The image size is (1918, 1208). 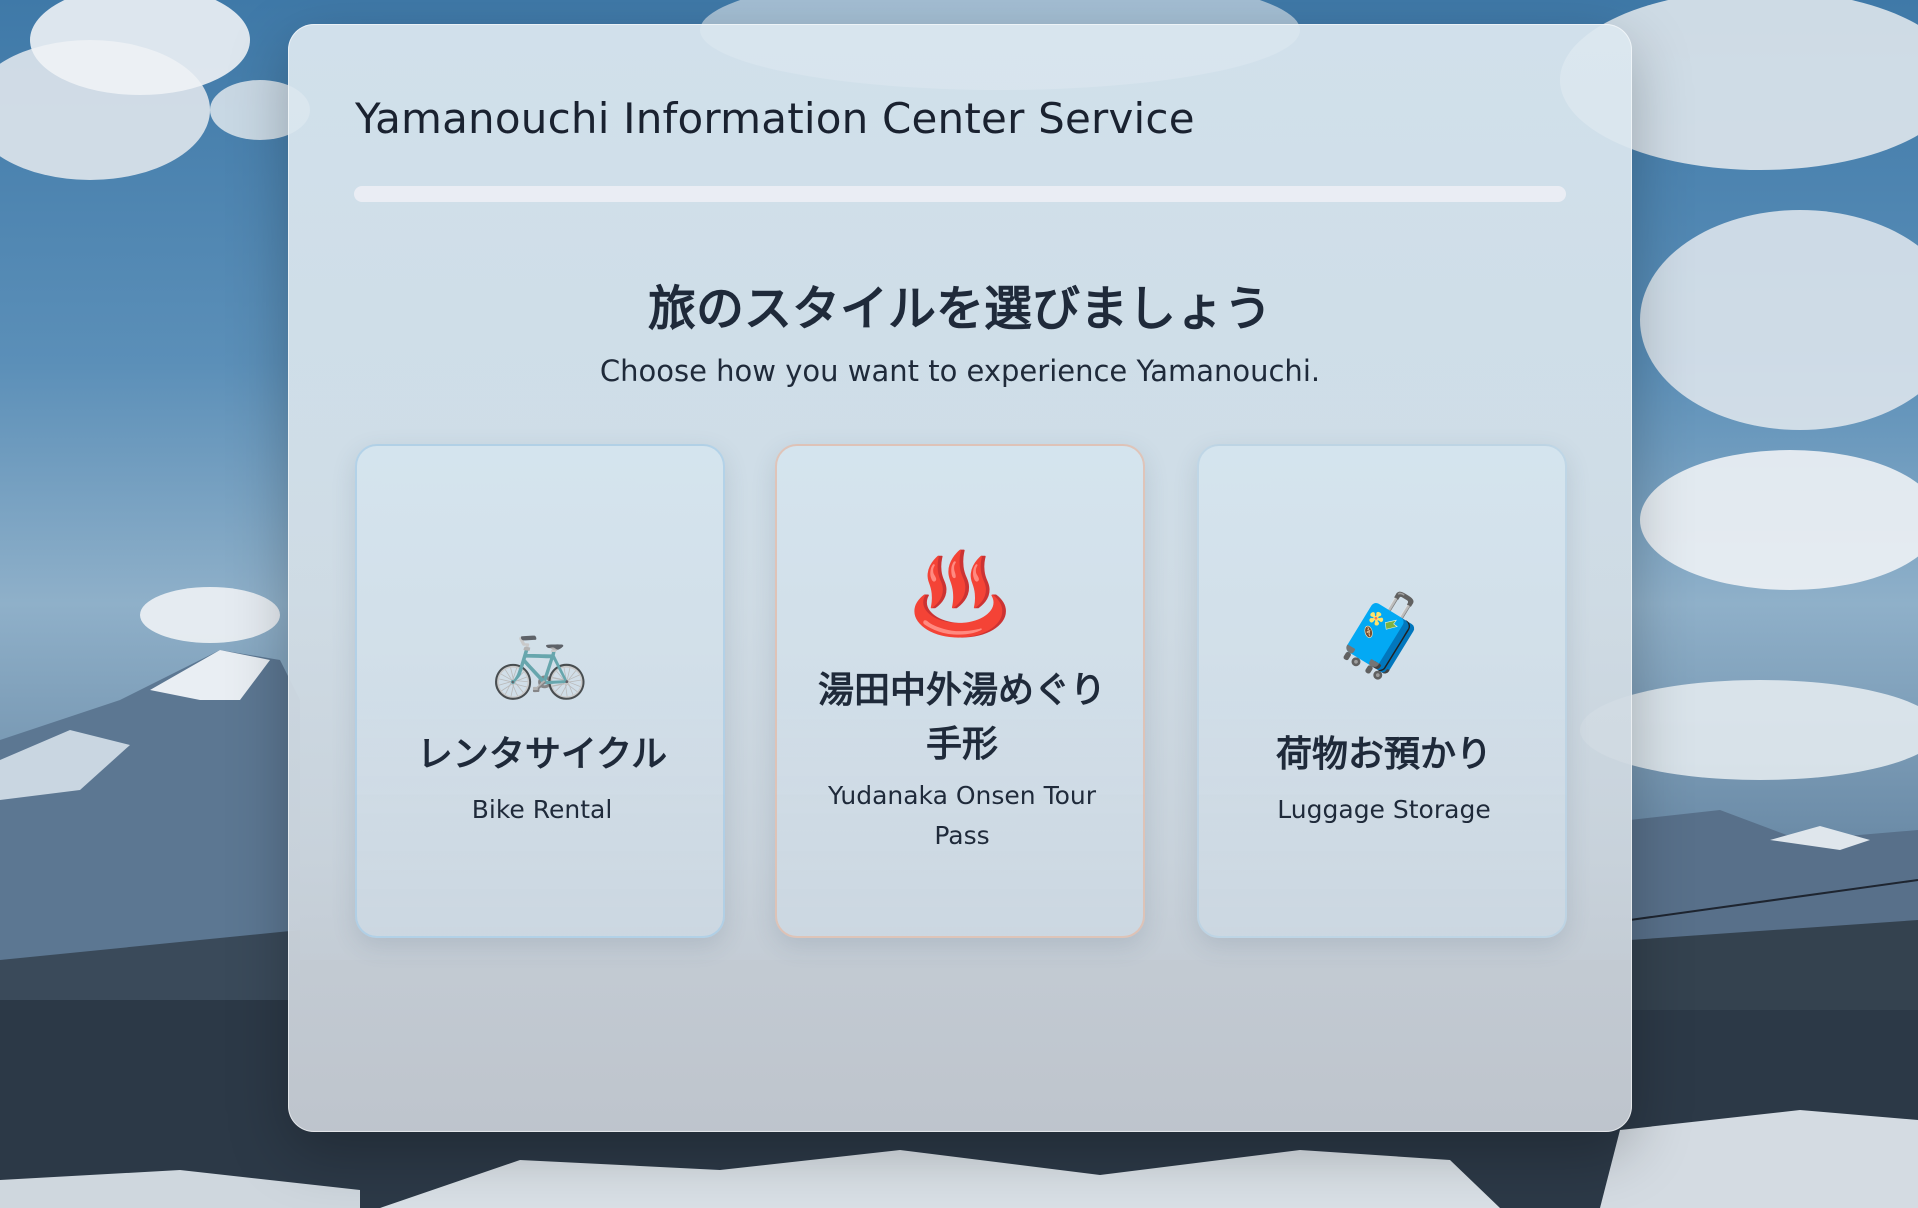 What do you see at coordinates (1382, 635) in the screenshot?
I see `luggage-icon: 🧳` at bounding box center [1382, 635].